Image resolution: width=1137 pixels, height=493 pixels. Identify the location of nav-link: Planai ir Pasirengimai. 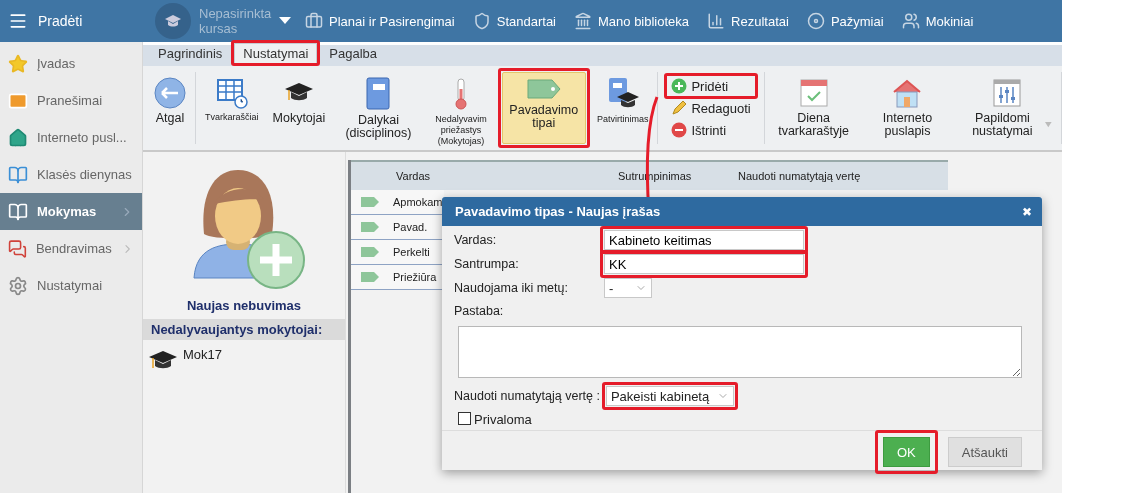
(380, 21).